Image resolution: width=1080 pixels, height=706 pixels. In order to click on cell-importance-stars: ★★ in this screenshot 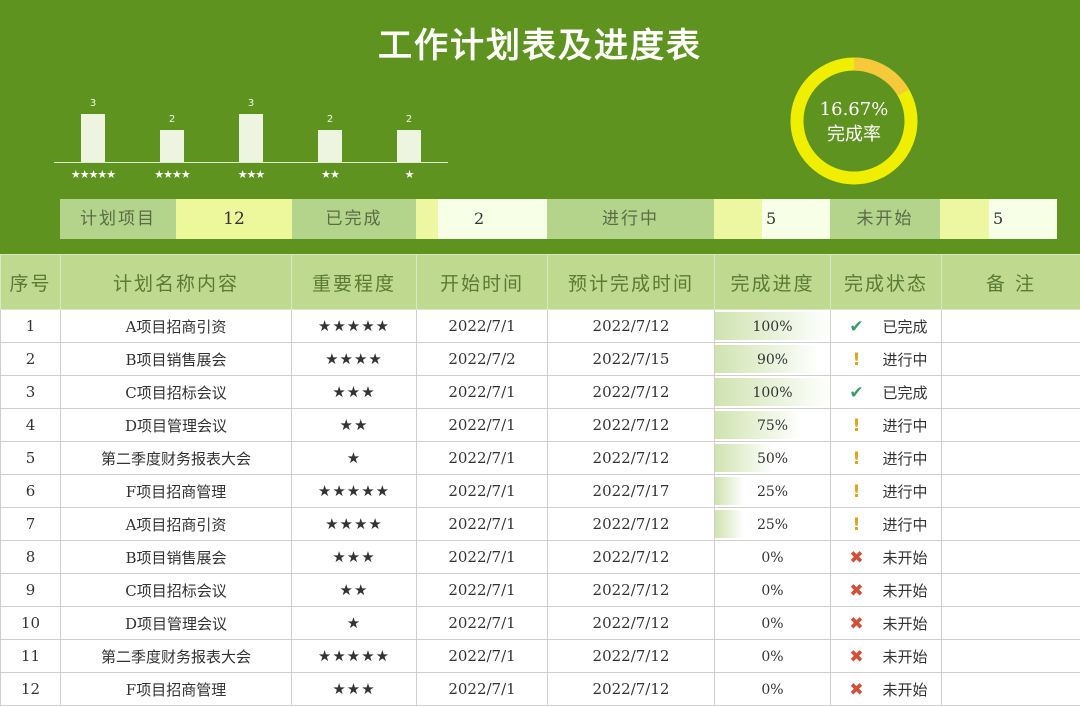, I will do `click(354, 425)`.